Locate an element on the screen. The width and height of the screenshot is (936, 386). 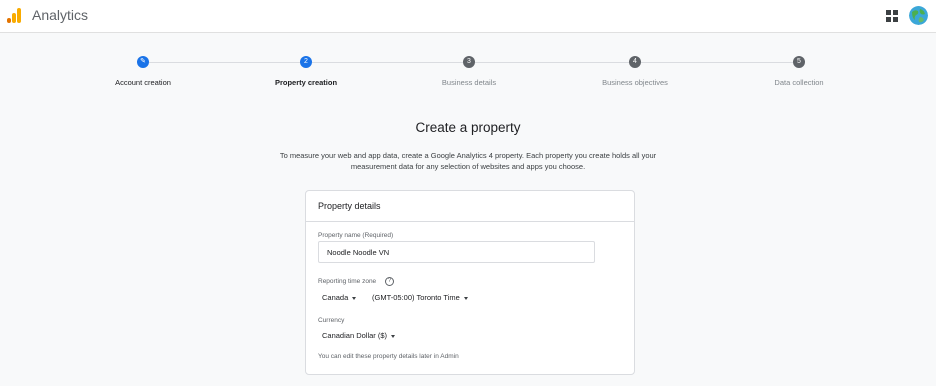
account-avatar is located at coordinates (918, 15).